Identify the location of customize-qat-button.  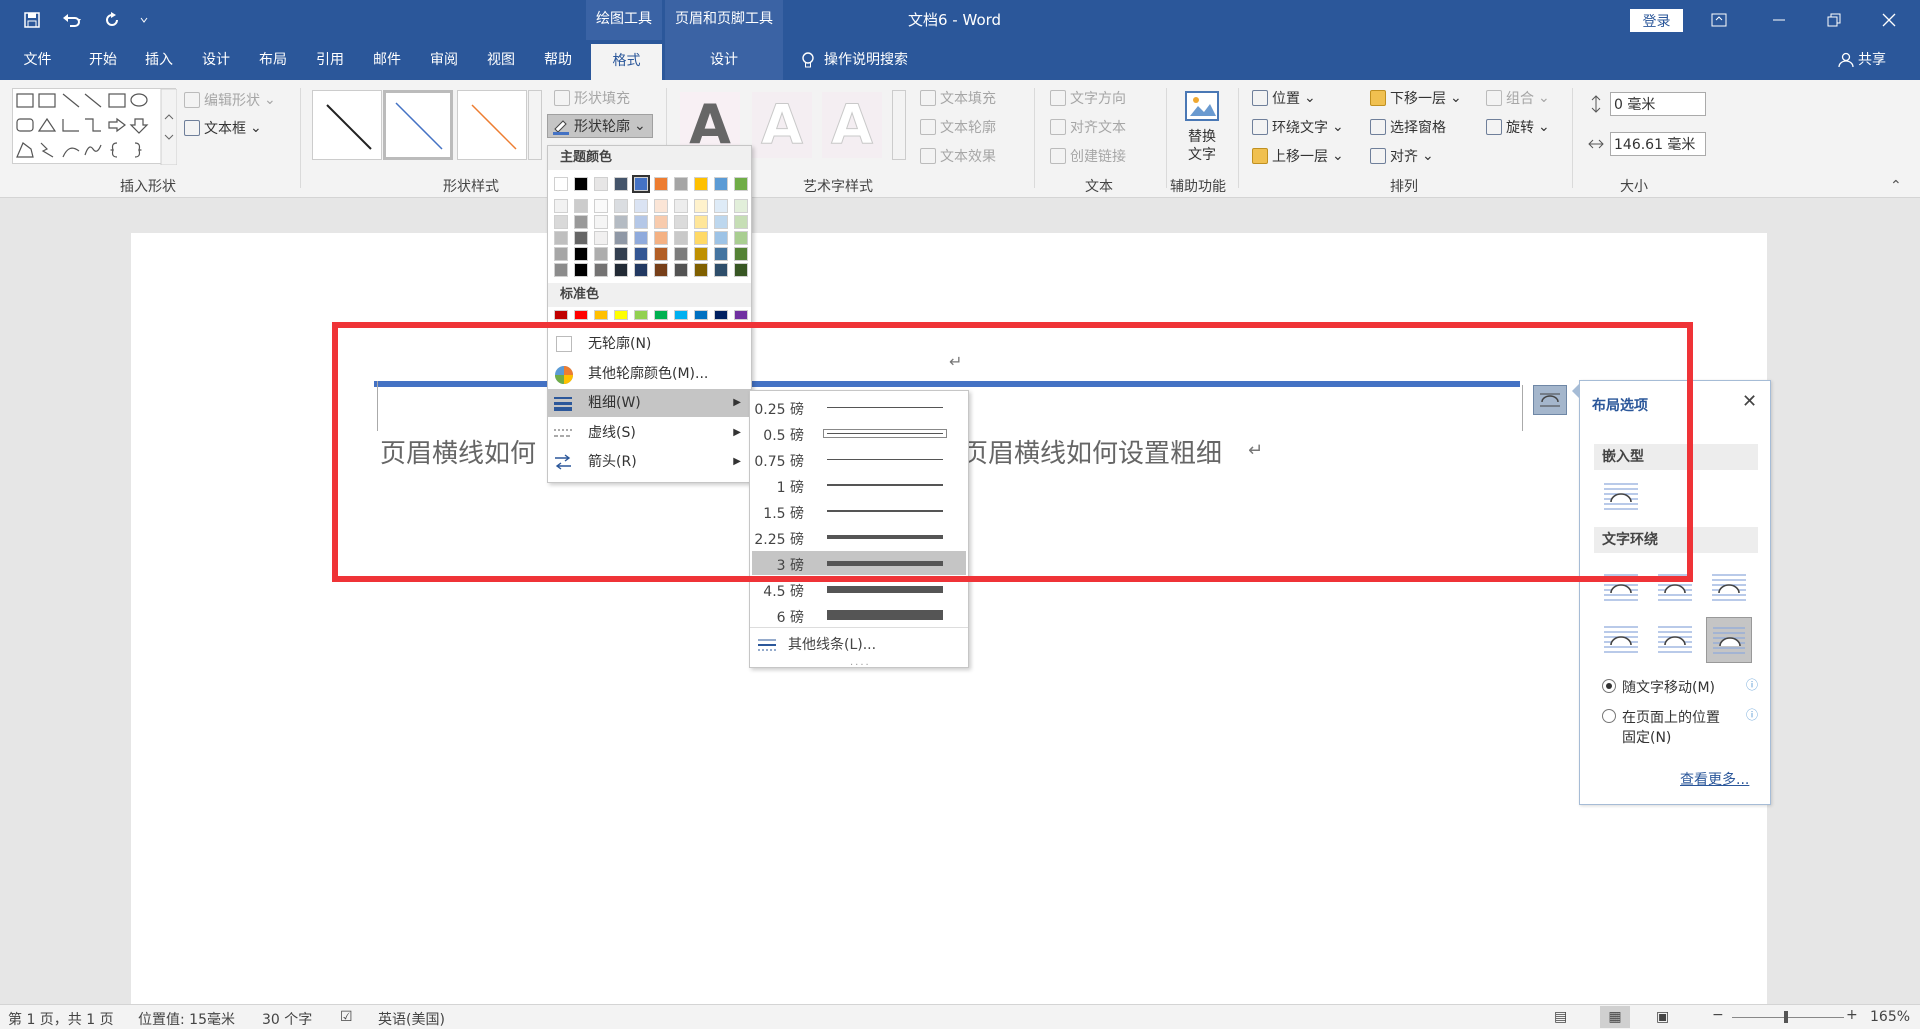
(144, 20).